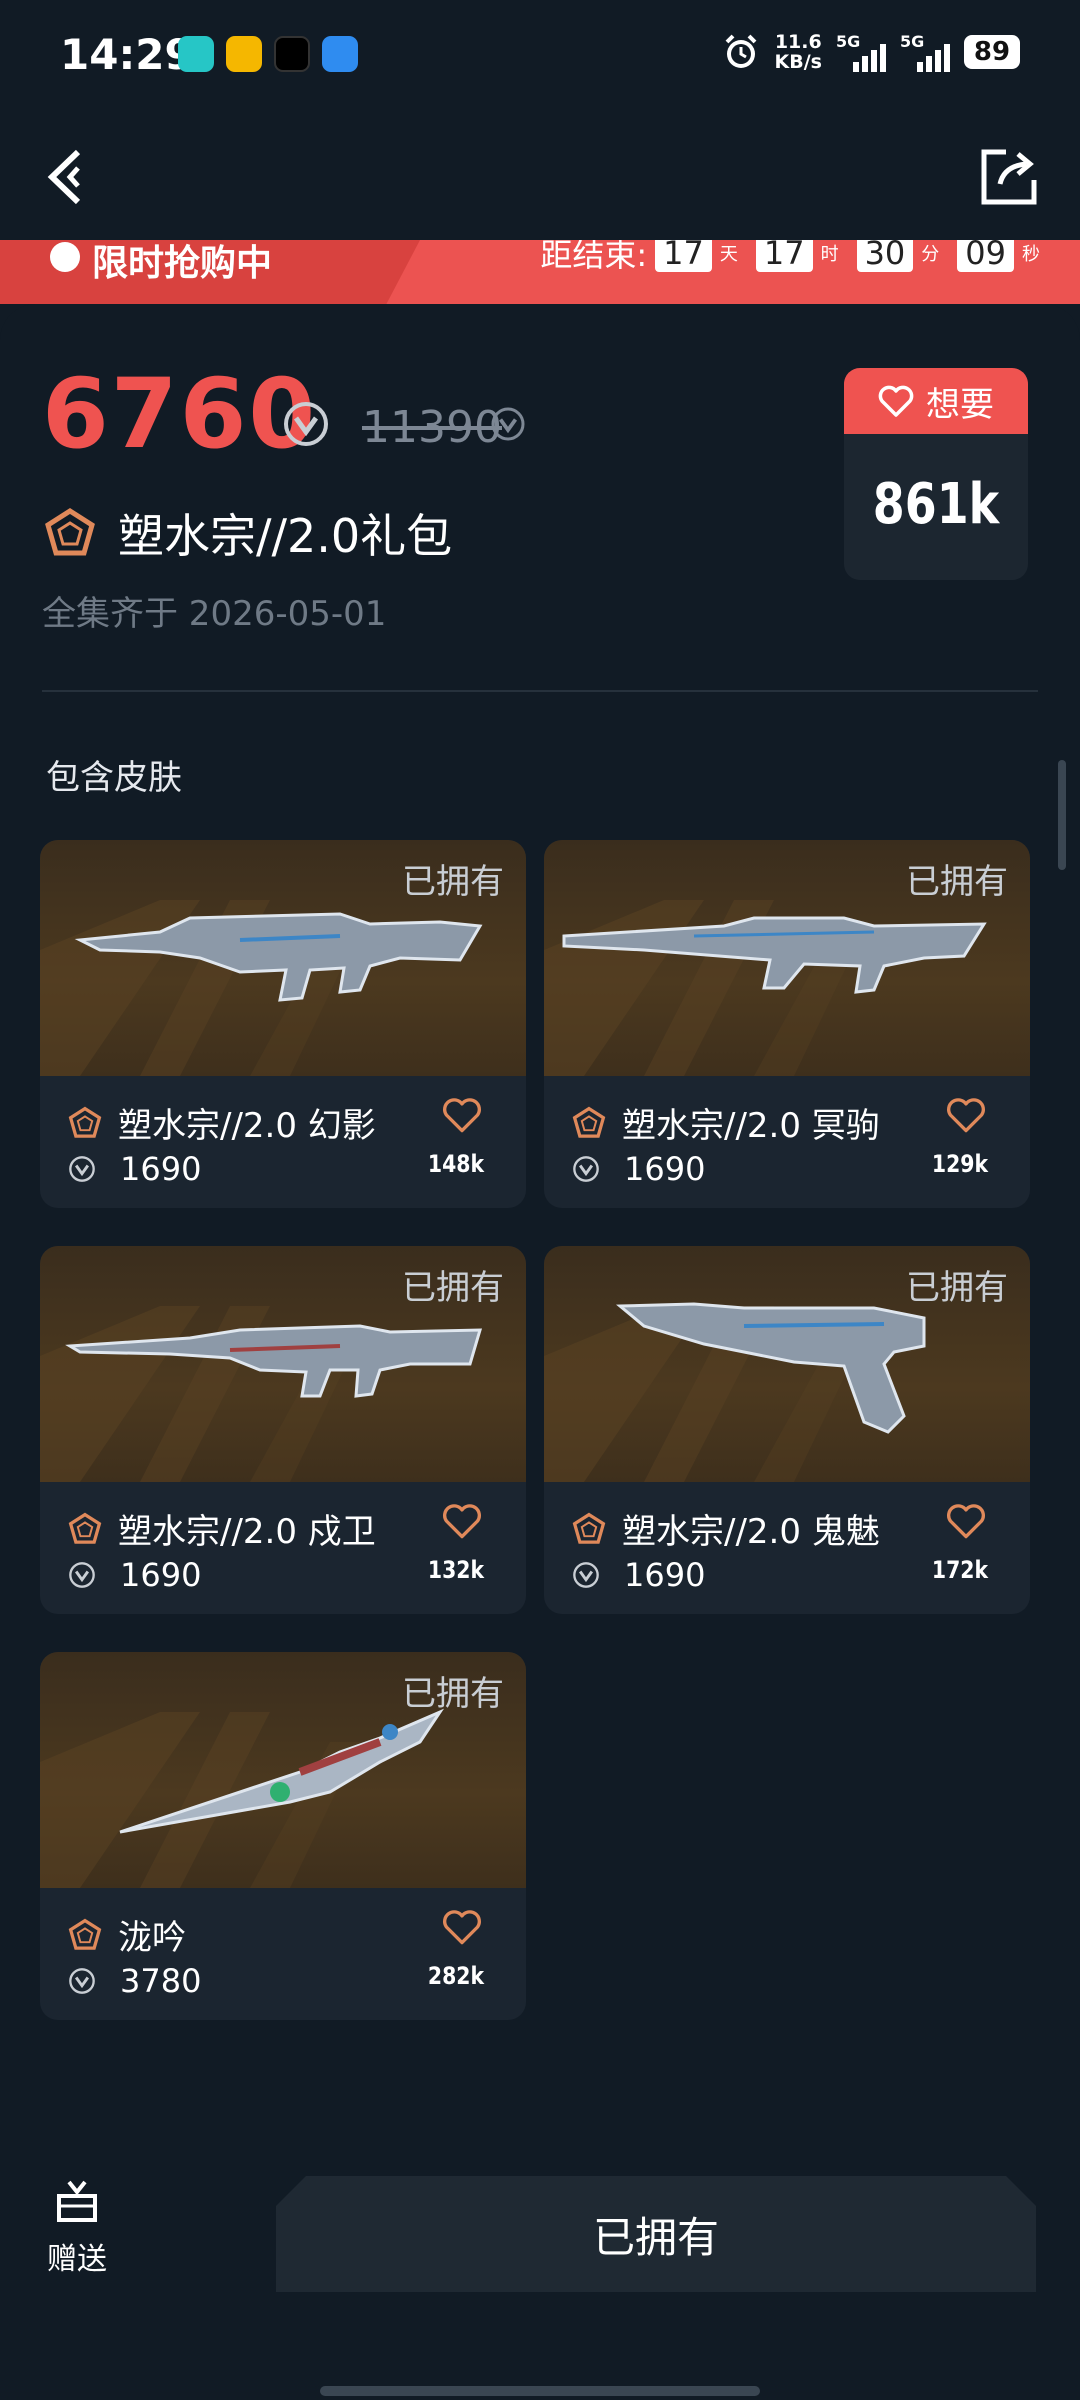 This screenshot has width=1080, height=2400. What do you see at coordinates (829, 254) in the screenshot?
I see `countdown-hours-unit: 时` at bounding box center [829, 254].